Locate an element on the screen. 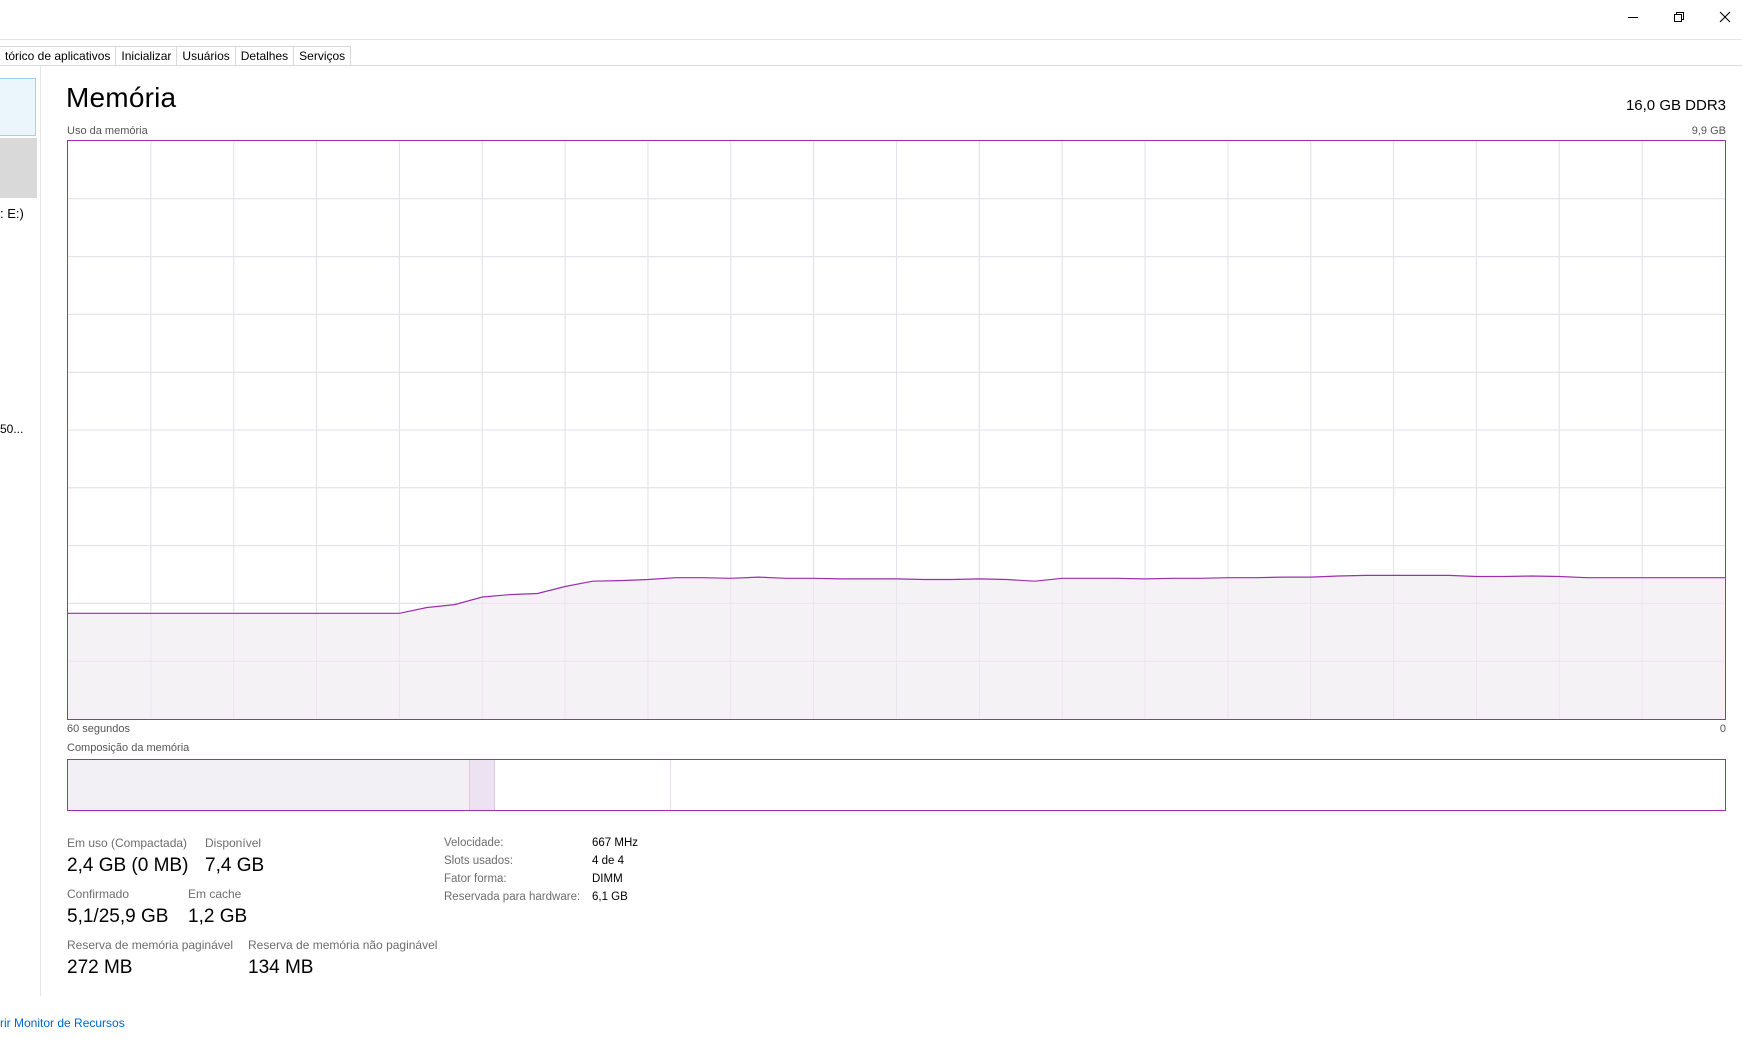  tab-app-history: tórico de aplicativos is located at coordinates (58, 56).